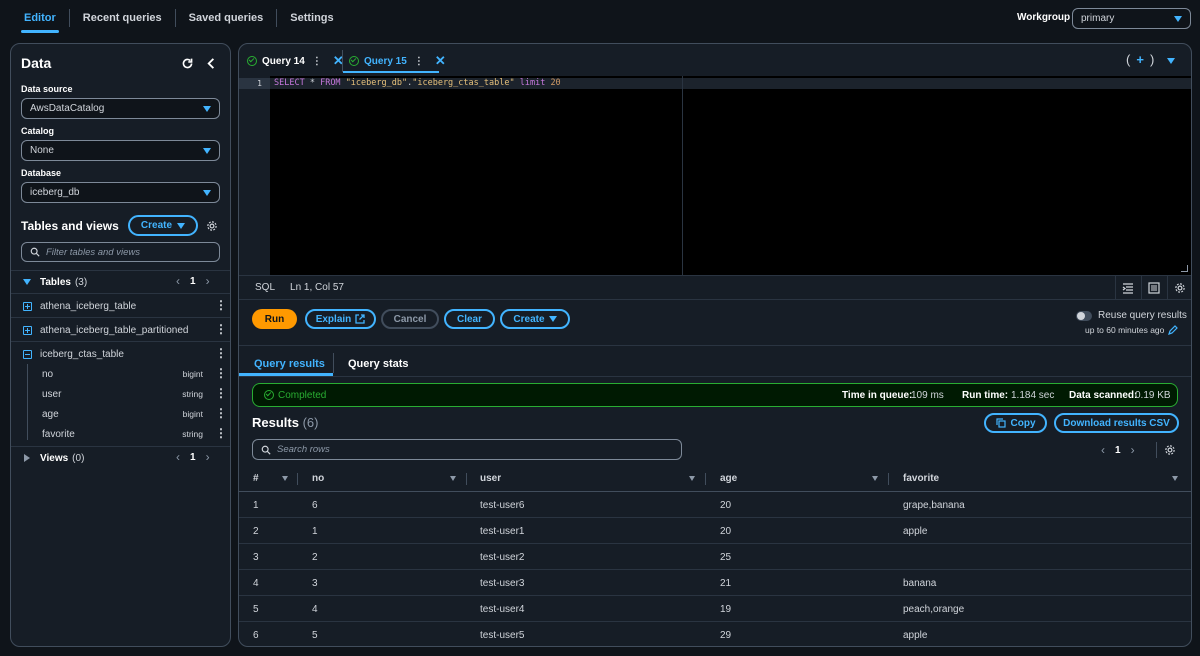 The image size is (1200, 656). Describe the element at coordinates (467, 449) in the screenshot. I see `search-rows-input: Search rows` at that location.